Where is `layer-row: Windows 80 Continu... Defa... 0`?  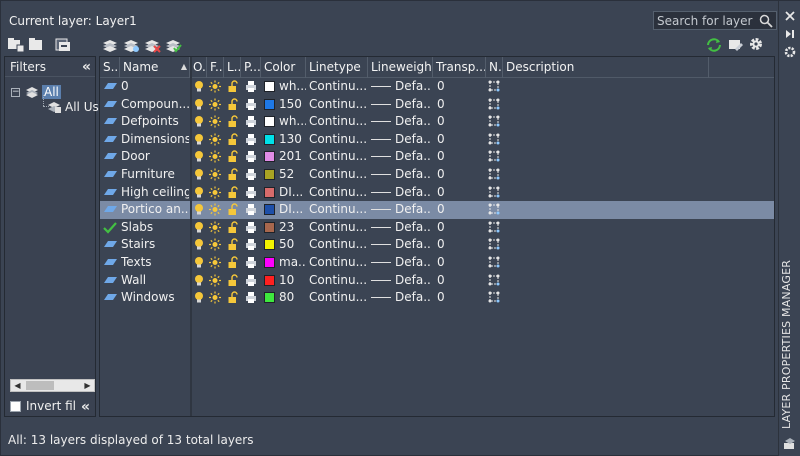
layer-row: Windows 80 Continu... Defa... 0 is located at coordinates (437, 298).